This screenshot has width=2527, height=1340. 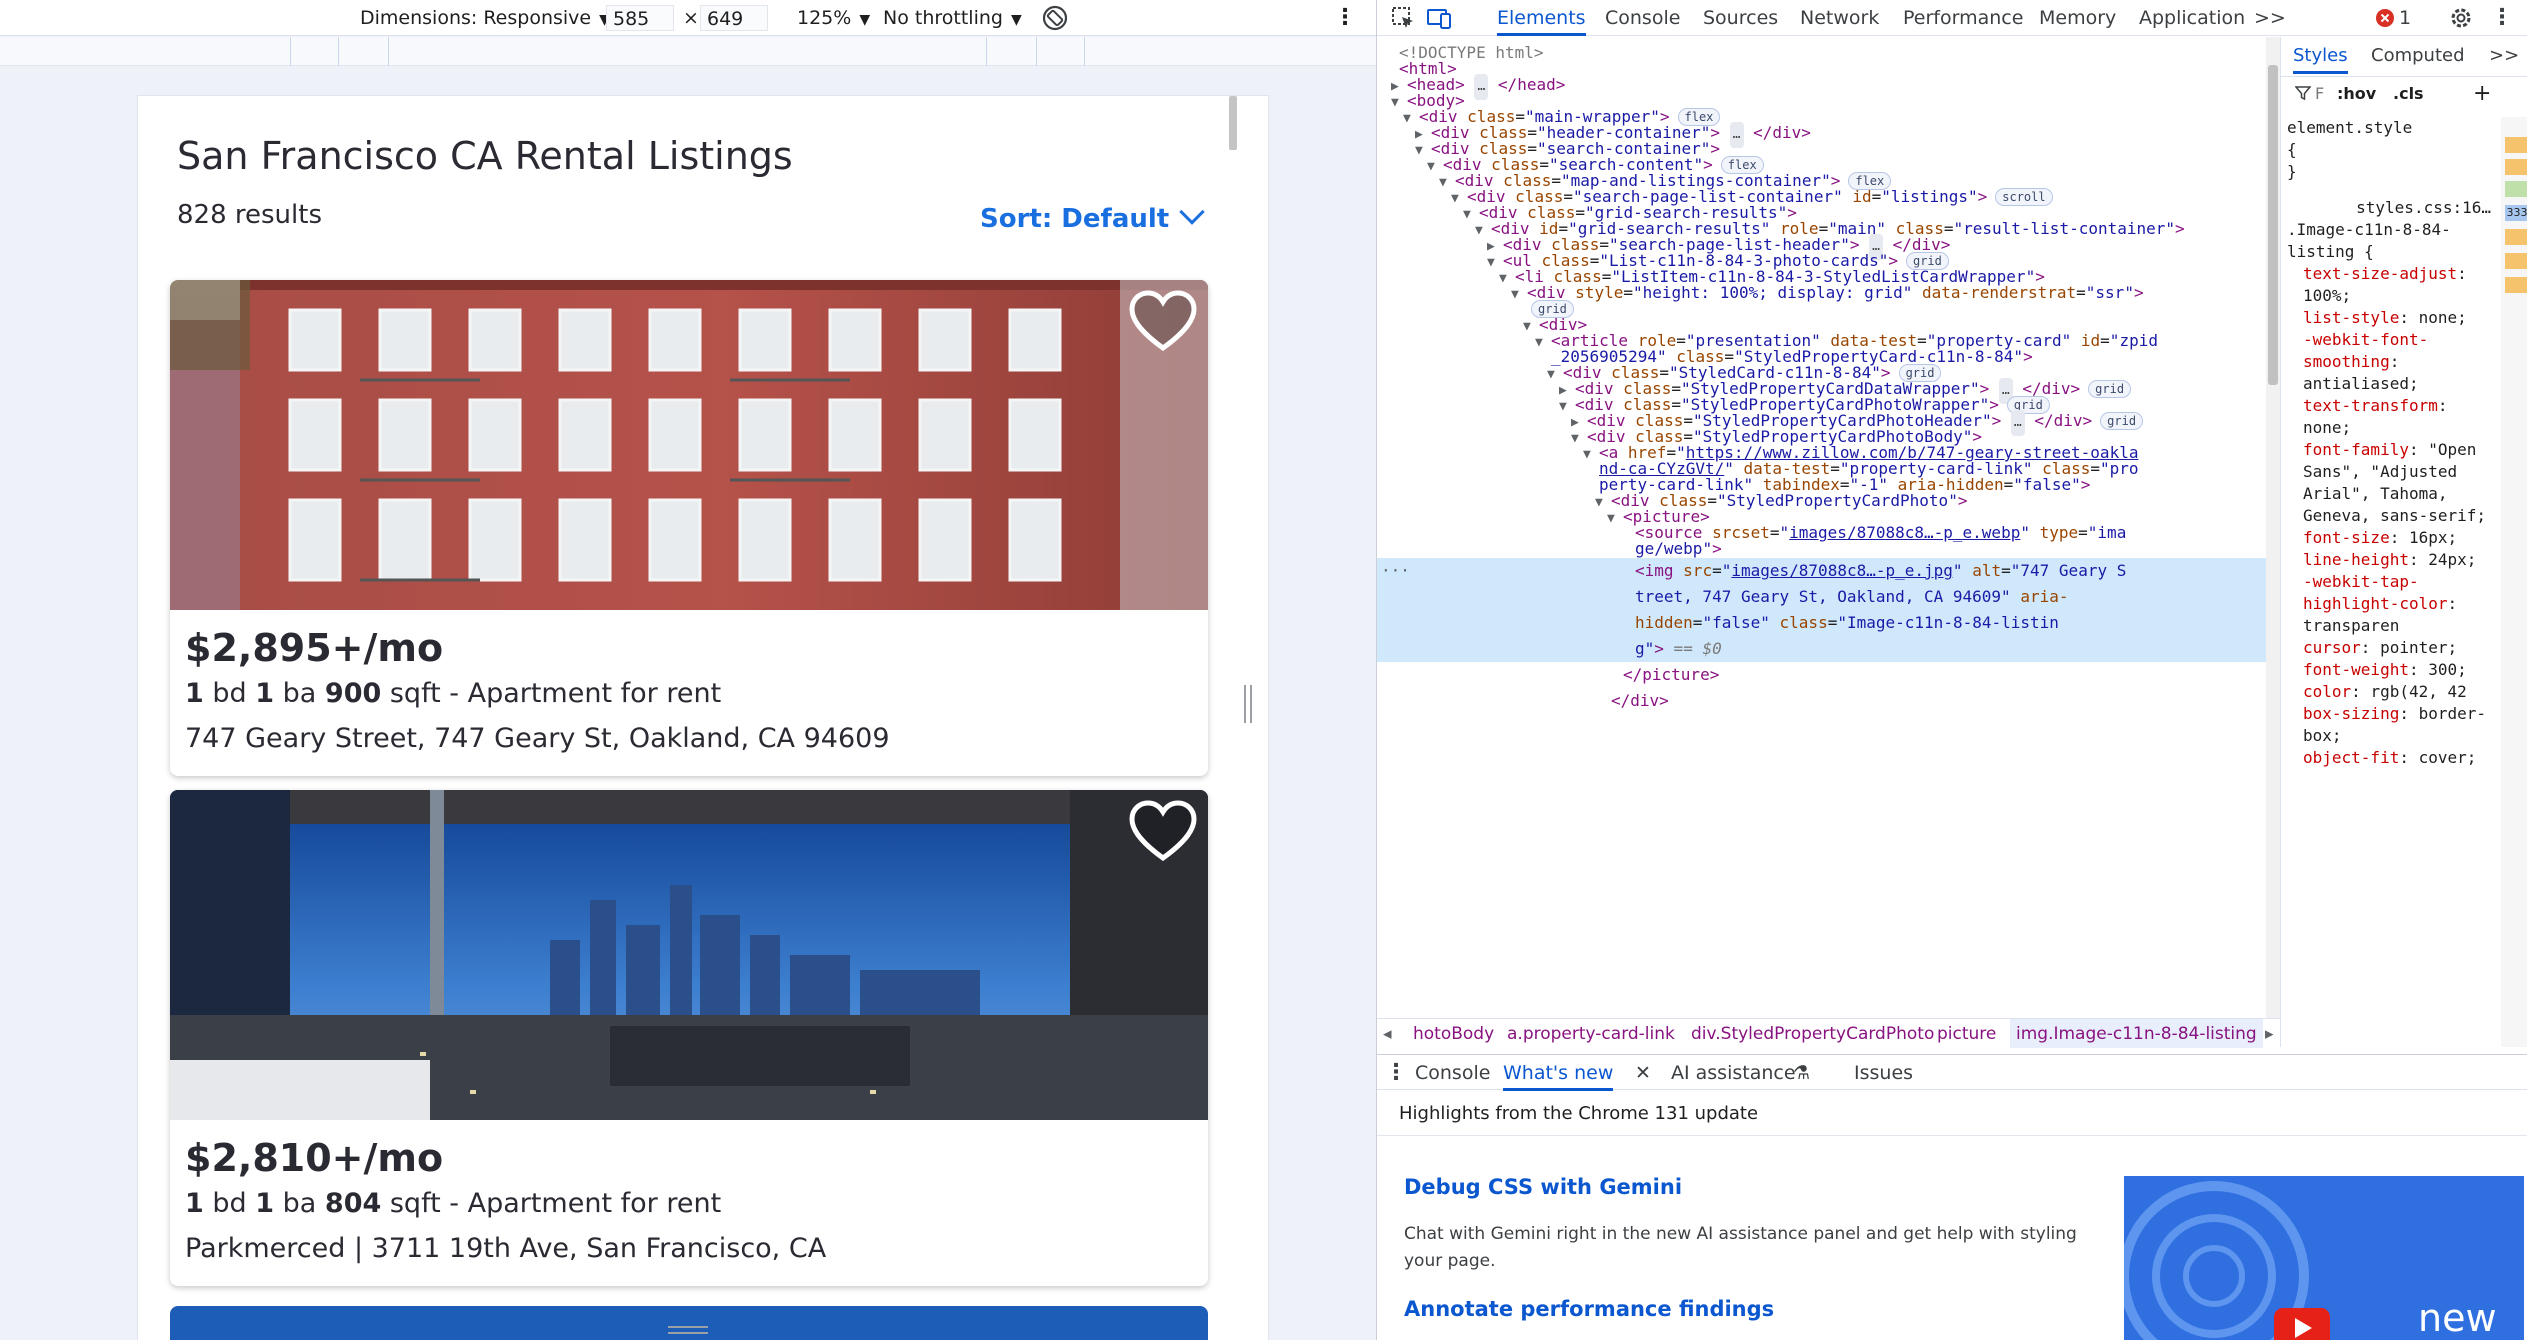 What do you see at coordinates (2418, 55) in the screenshot?
I see `tab-computed: Computed` at bounding box center [2418, 55].